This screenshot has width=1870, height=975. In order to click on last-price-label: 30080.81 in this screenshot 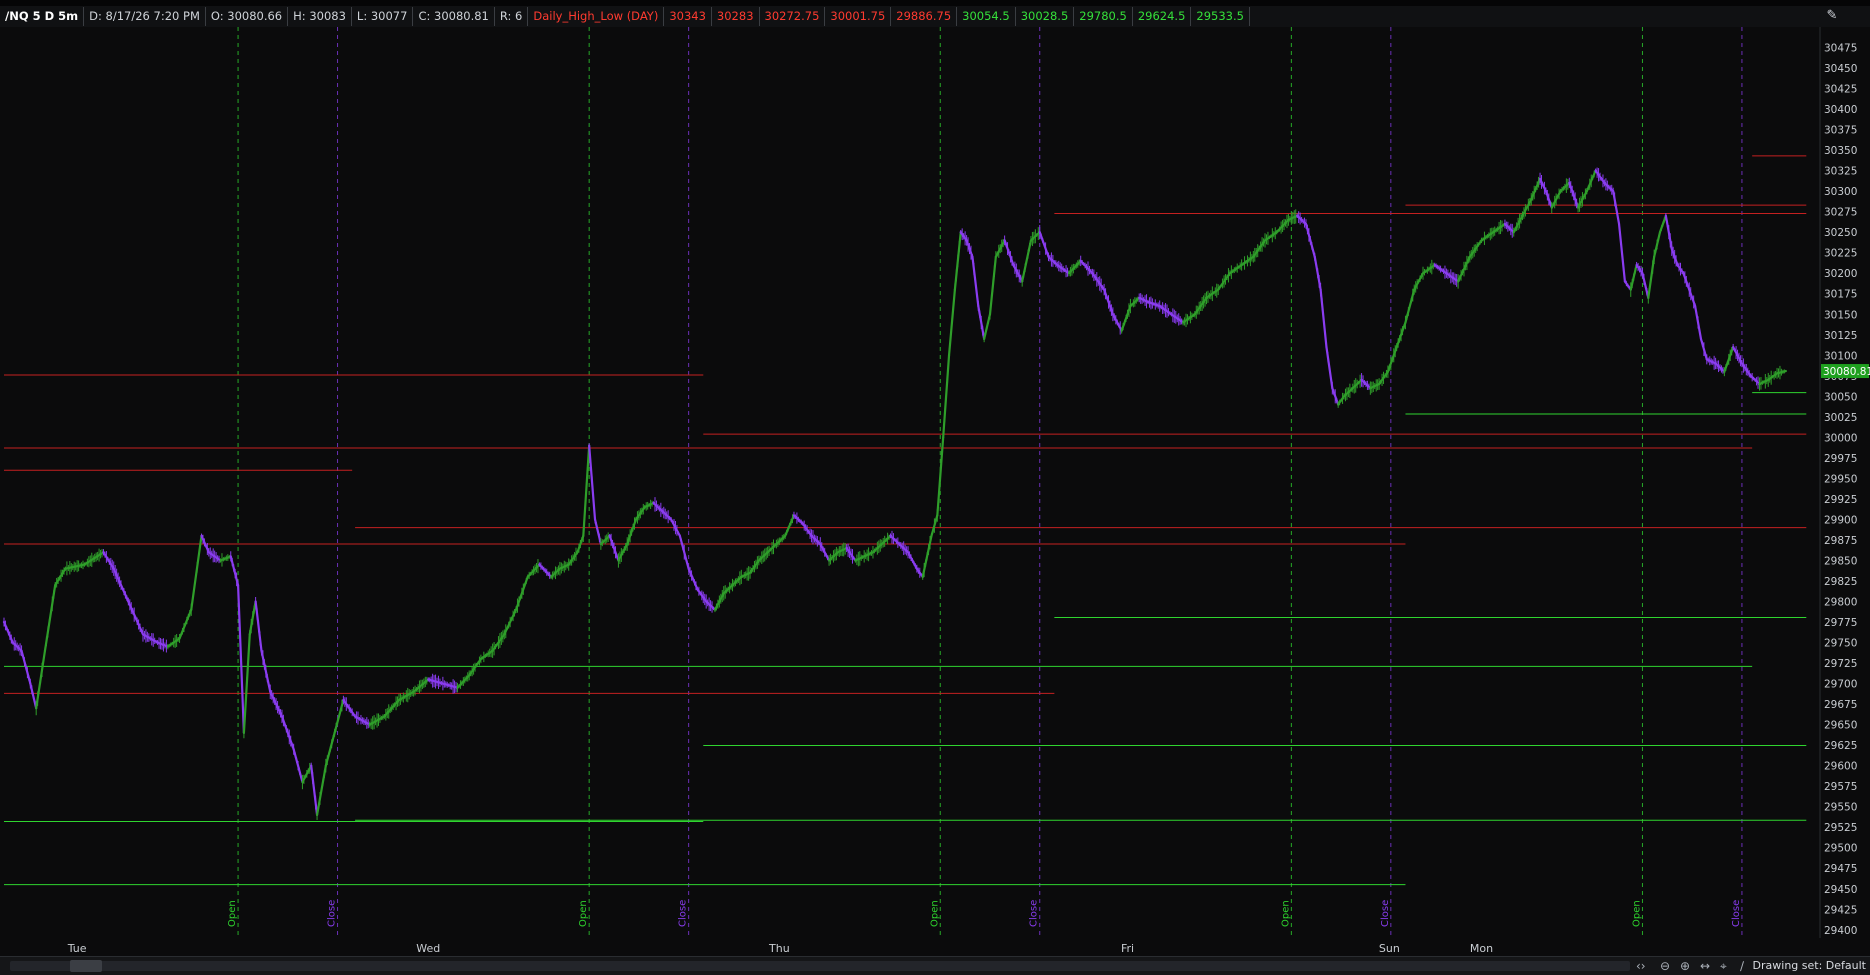, I will do `click(1846, 372)`.